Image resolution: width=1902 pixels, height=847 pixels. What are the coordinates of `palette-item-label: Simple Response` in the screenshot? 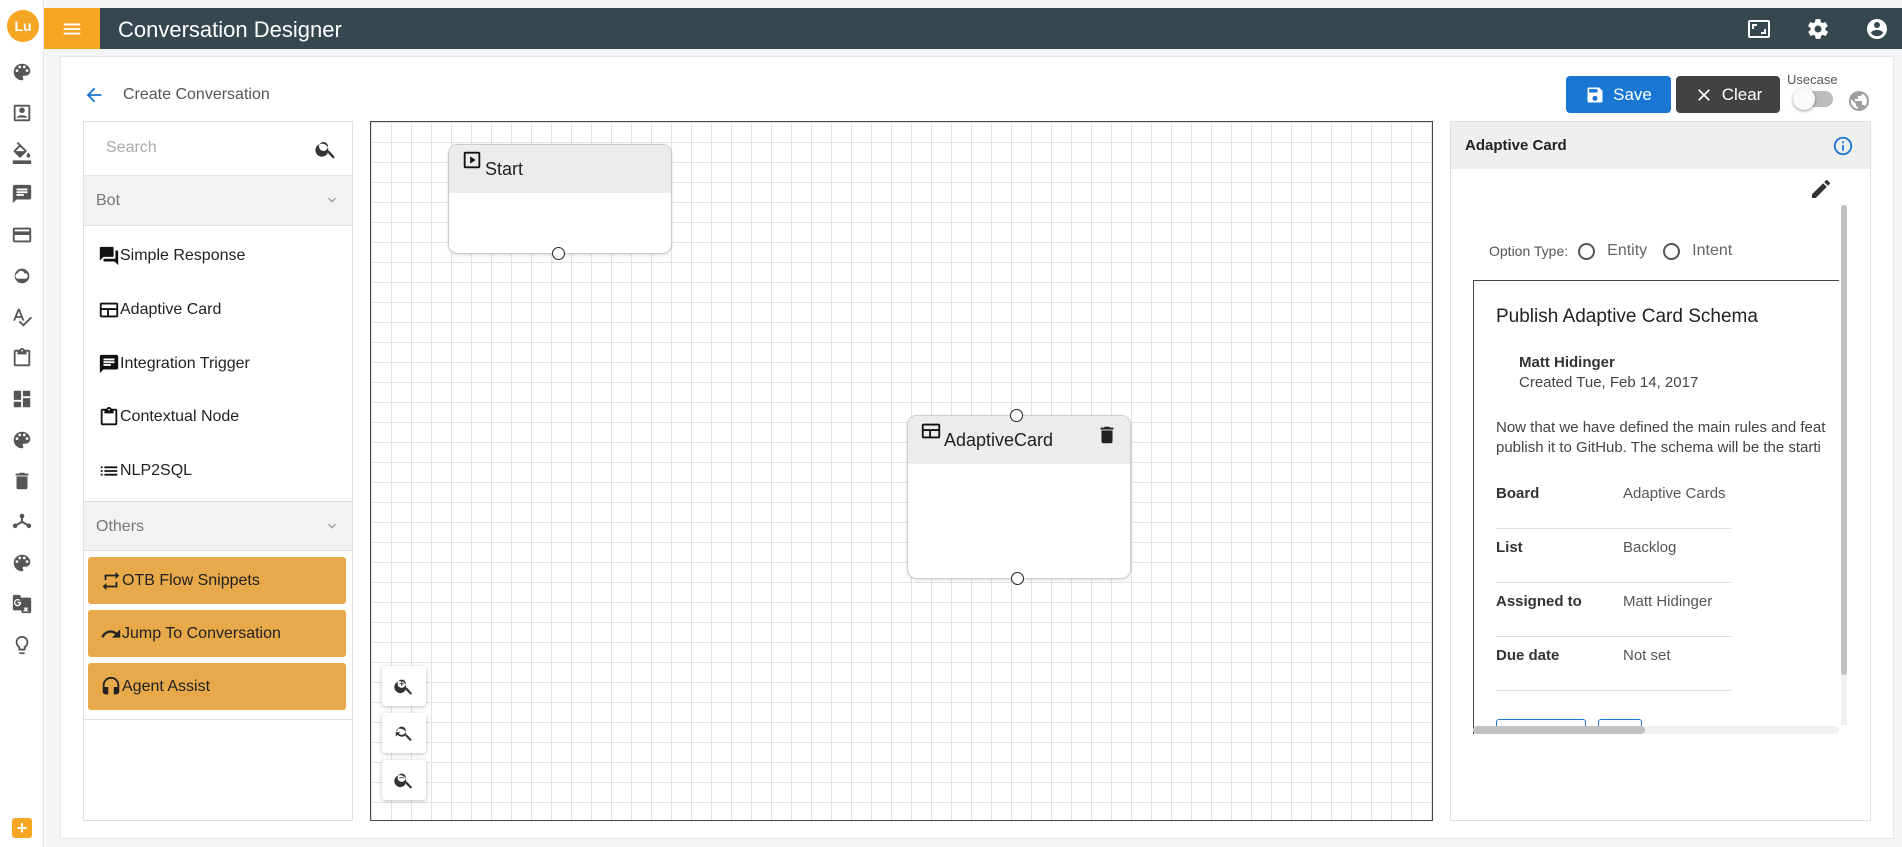 It's located at (183, 255).